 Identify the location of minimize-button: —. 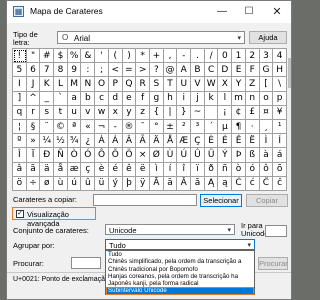
(222, 12).